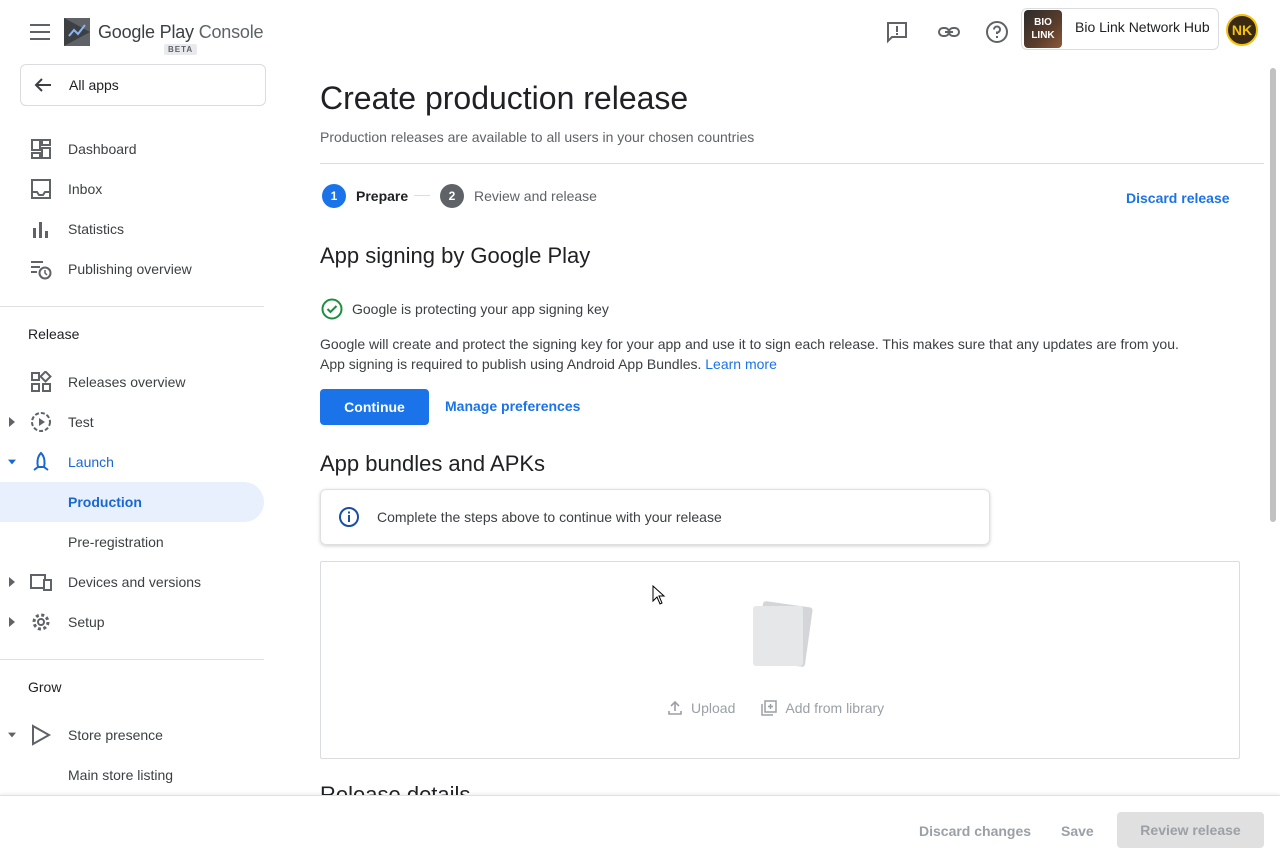  Describe the element at coordinates (94, 85) in the screenshot. I see `all-apps-label: All apps` at that location.